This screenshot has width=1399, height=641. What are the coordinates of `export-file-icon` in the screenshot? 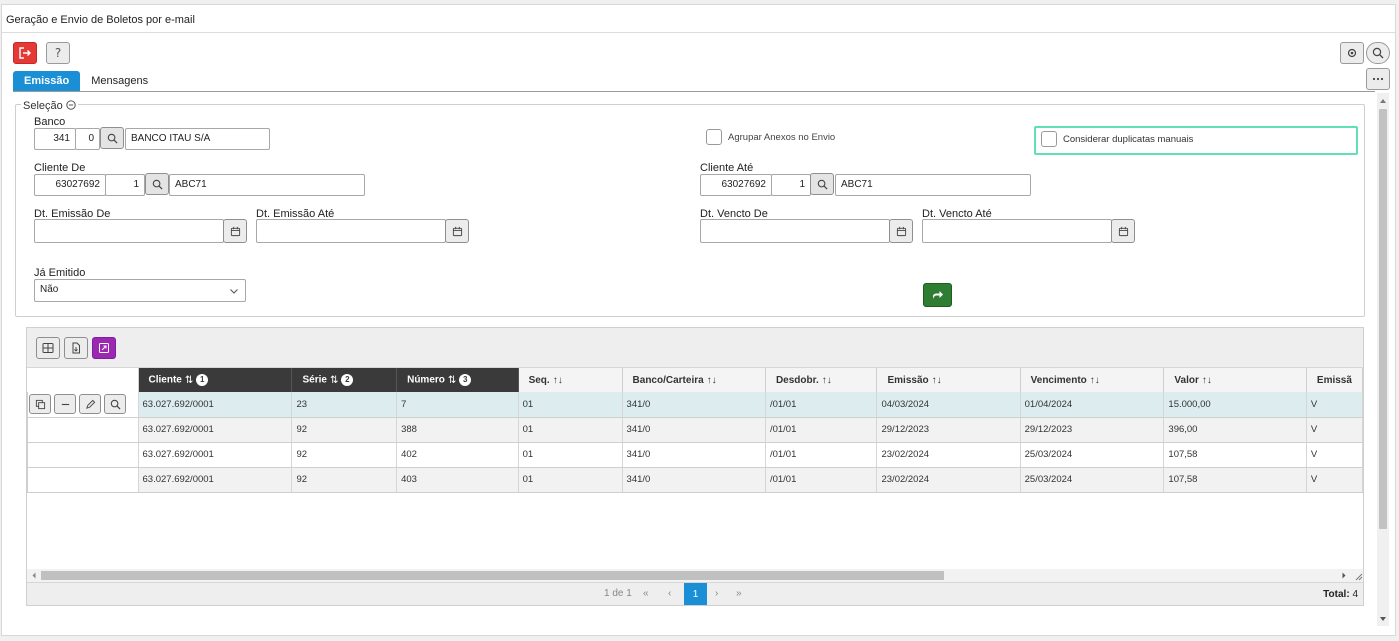 It's located at (76, 348).